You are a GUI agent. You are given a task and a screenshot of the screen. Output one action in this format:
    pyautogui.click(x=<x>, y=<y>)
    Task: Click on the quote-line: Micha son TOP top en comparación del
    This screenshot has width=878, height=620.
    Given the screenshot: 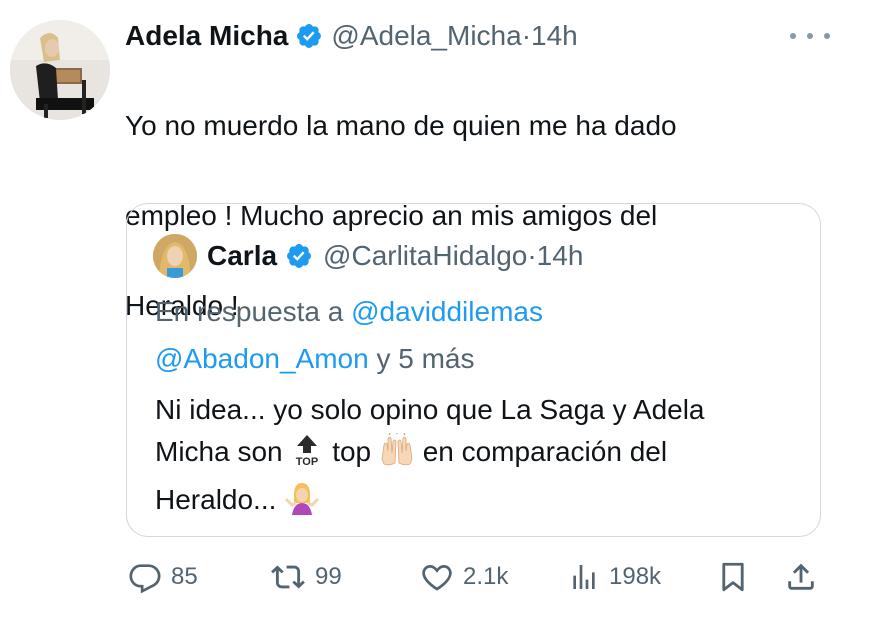 What is the action you would take?
    pyautogui.click(x=475, y=455)
    